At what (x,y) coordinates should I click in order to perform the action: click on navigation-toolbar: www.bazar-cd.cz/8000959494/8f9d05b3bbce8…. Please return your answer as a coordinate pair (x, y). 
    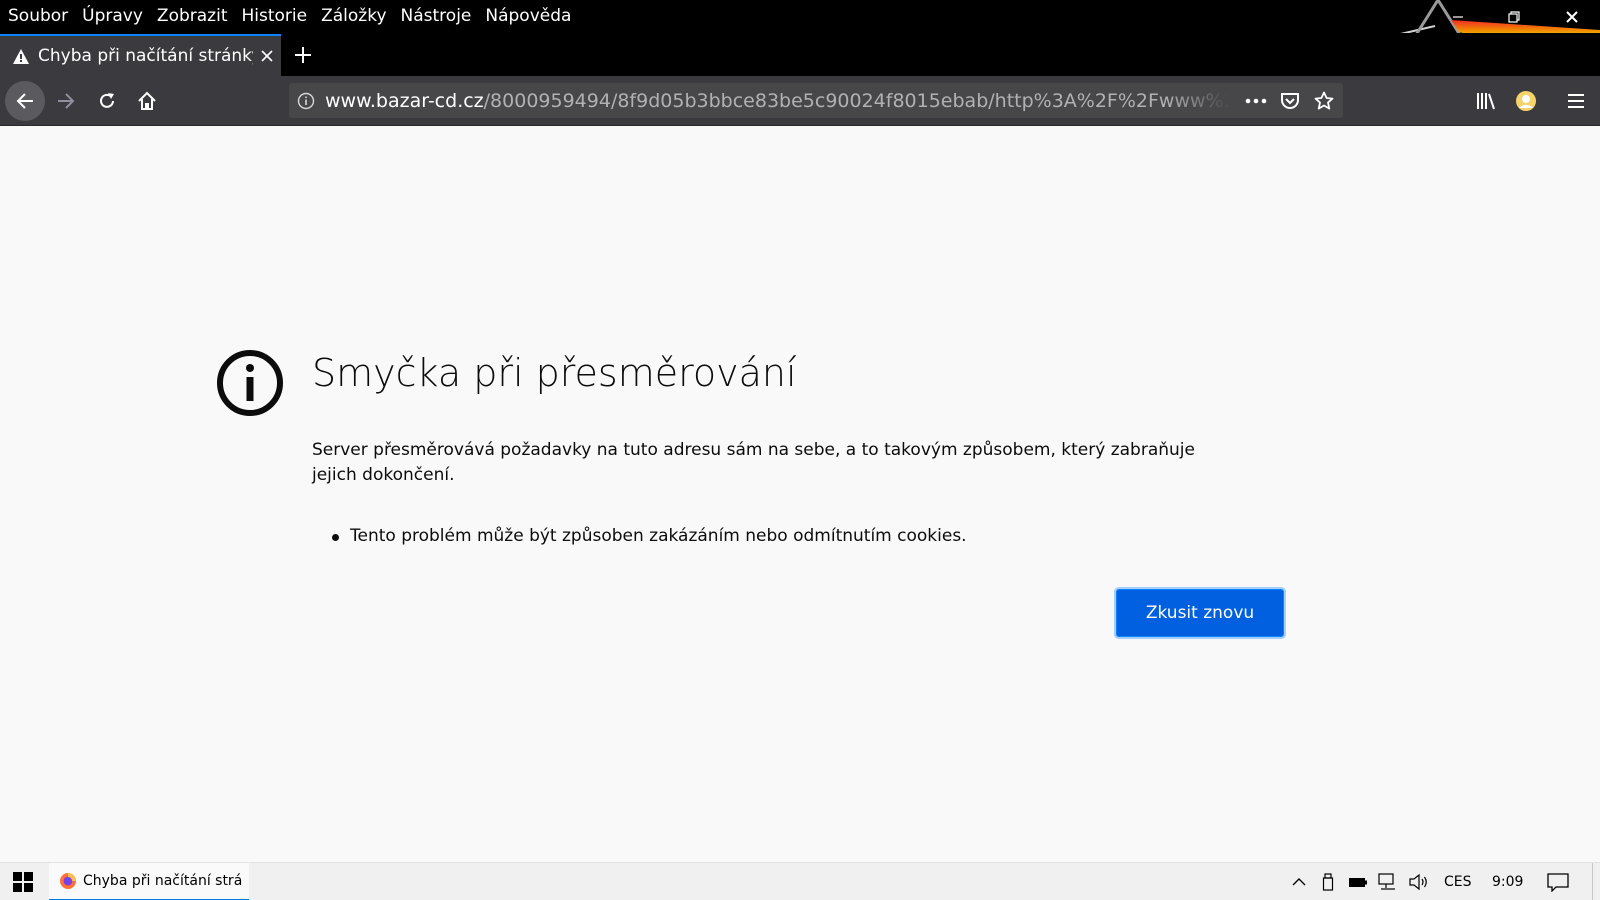
    Looking at the image, I should click on (800, 101).